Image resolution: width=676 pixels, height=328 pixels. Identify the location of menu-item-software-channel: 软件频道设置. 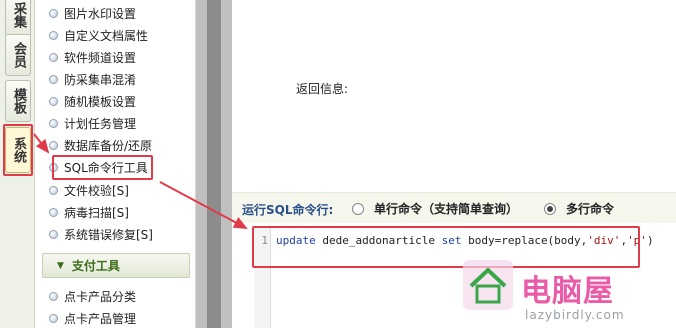
(92, 57).